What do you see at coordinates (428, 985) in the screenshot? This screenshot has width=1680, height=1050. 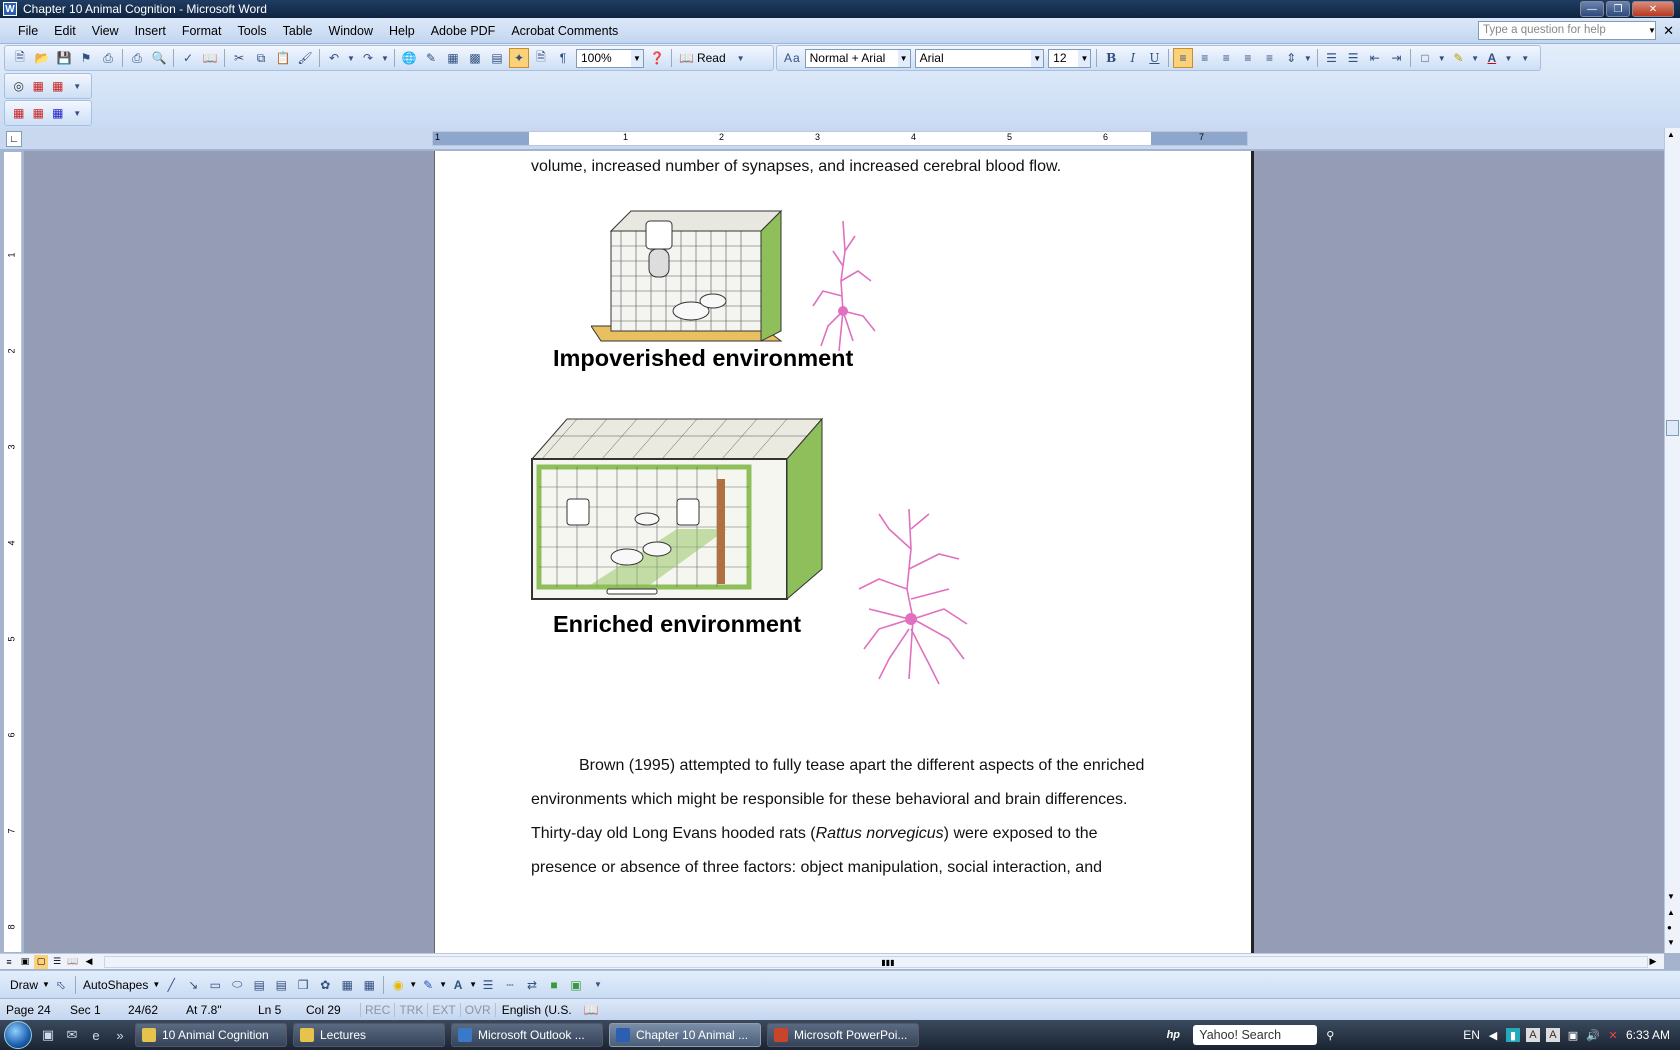 I see `line-color-icon: ✎` at bounding box center [428, 985].